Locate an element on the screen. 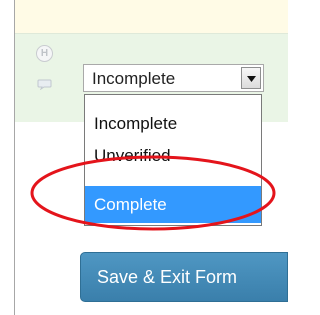  chevron-down-icon is located at coordinates (251, 79).